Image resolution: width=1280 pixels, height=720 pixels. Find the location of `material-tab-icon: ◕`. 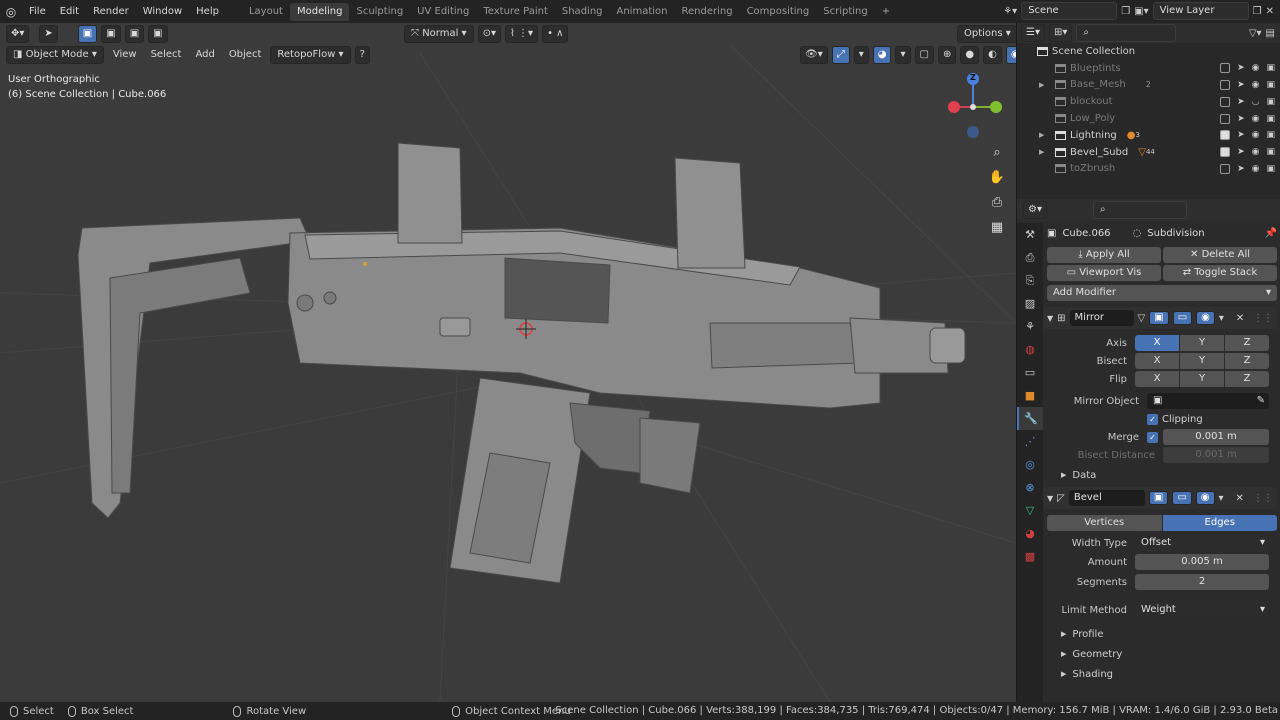

material-tab-icon: ◕ is located at coordinates (1030, 533).